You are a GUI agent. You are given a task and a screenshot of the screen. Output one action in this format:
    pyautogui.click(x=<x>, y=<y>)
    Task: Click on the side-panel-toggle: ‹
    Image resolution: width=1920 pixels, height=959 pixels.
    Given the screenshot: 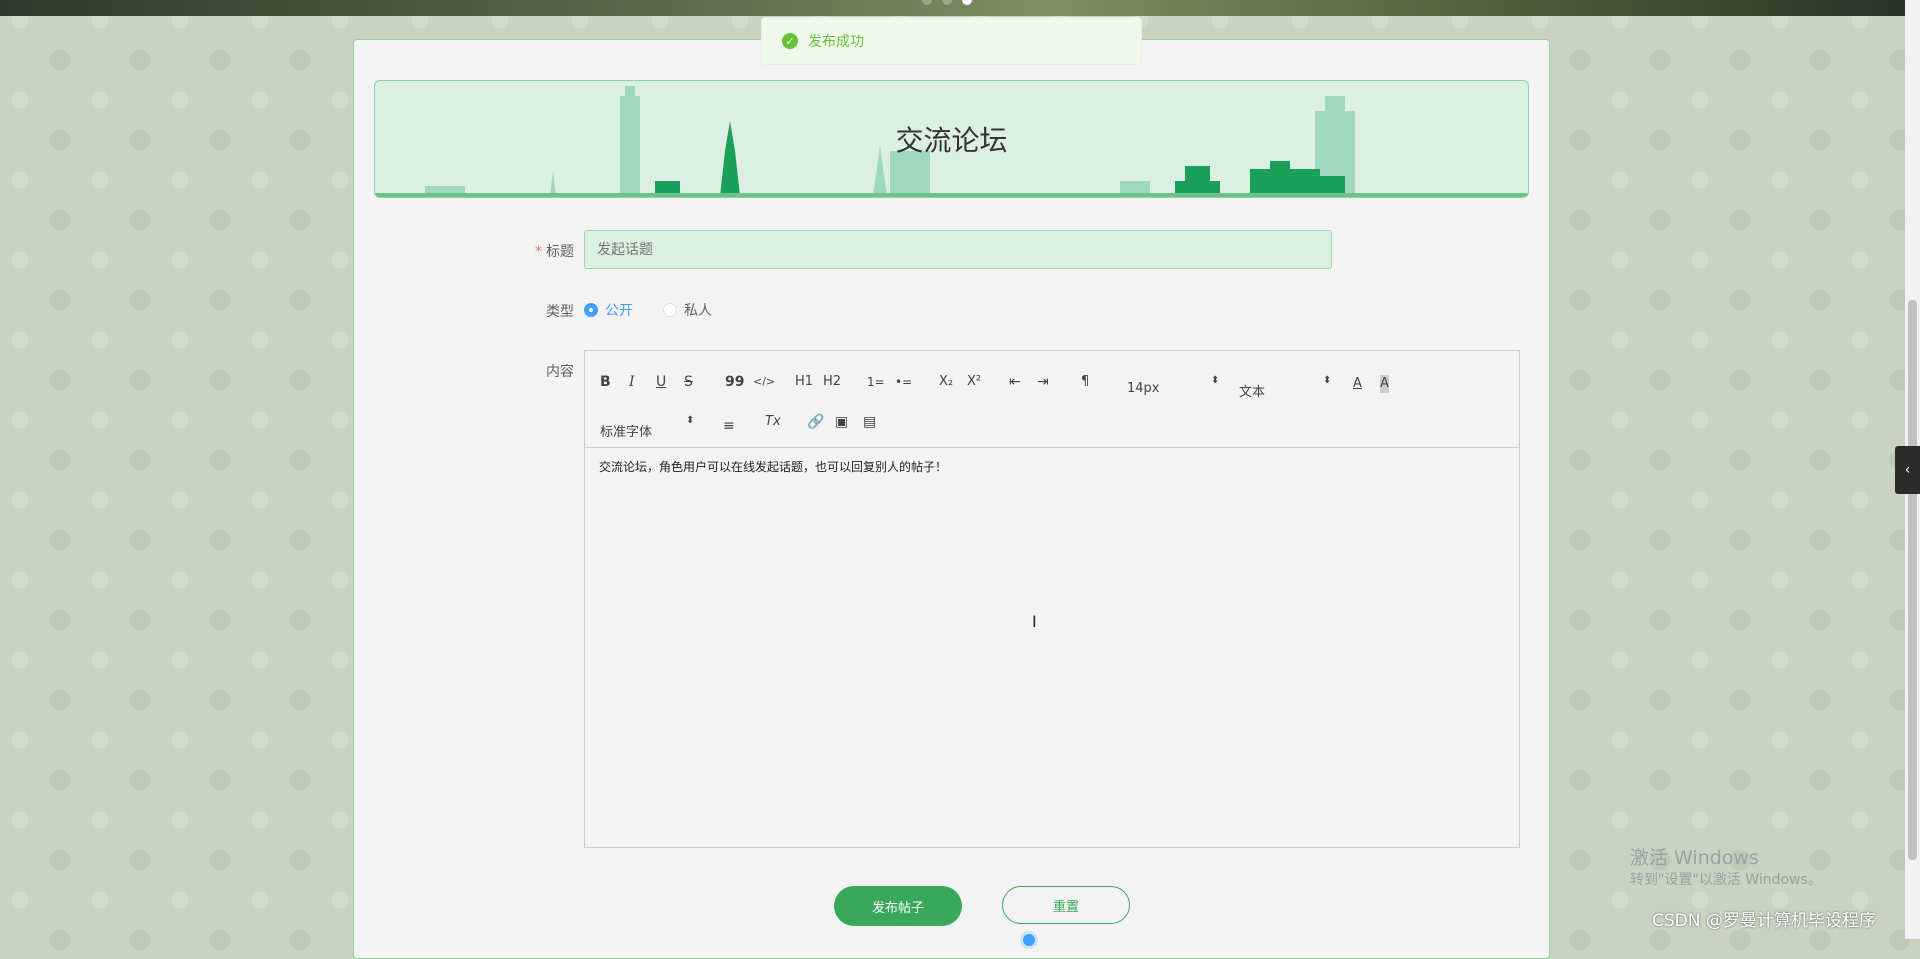 What is the action you would take?
    pyautogui.click(x=1907, y=470)
    